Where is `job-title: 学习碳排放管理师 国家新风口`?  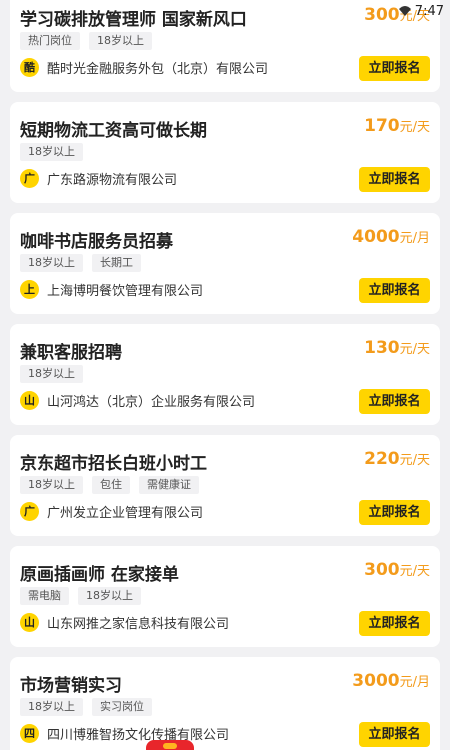 job-title: 学习碳排放管理师 国家新风口 is located at coordinates (133, 20).